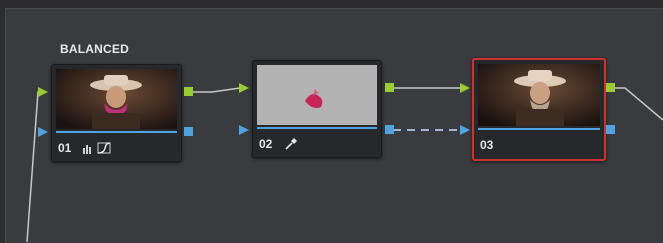 The height and width of the screenshot is (243, 663). What do you see at coordinates (539, 95) in the screenshot?
I see `node-03-thumbnail` at bounding box center [539, 95].